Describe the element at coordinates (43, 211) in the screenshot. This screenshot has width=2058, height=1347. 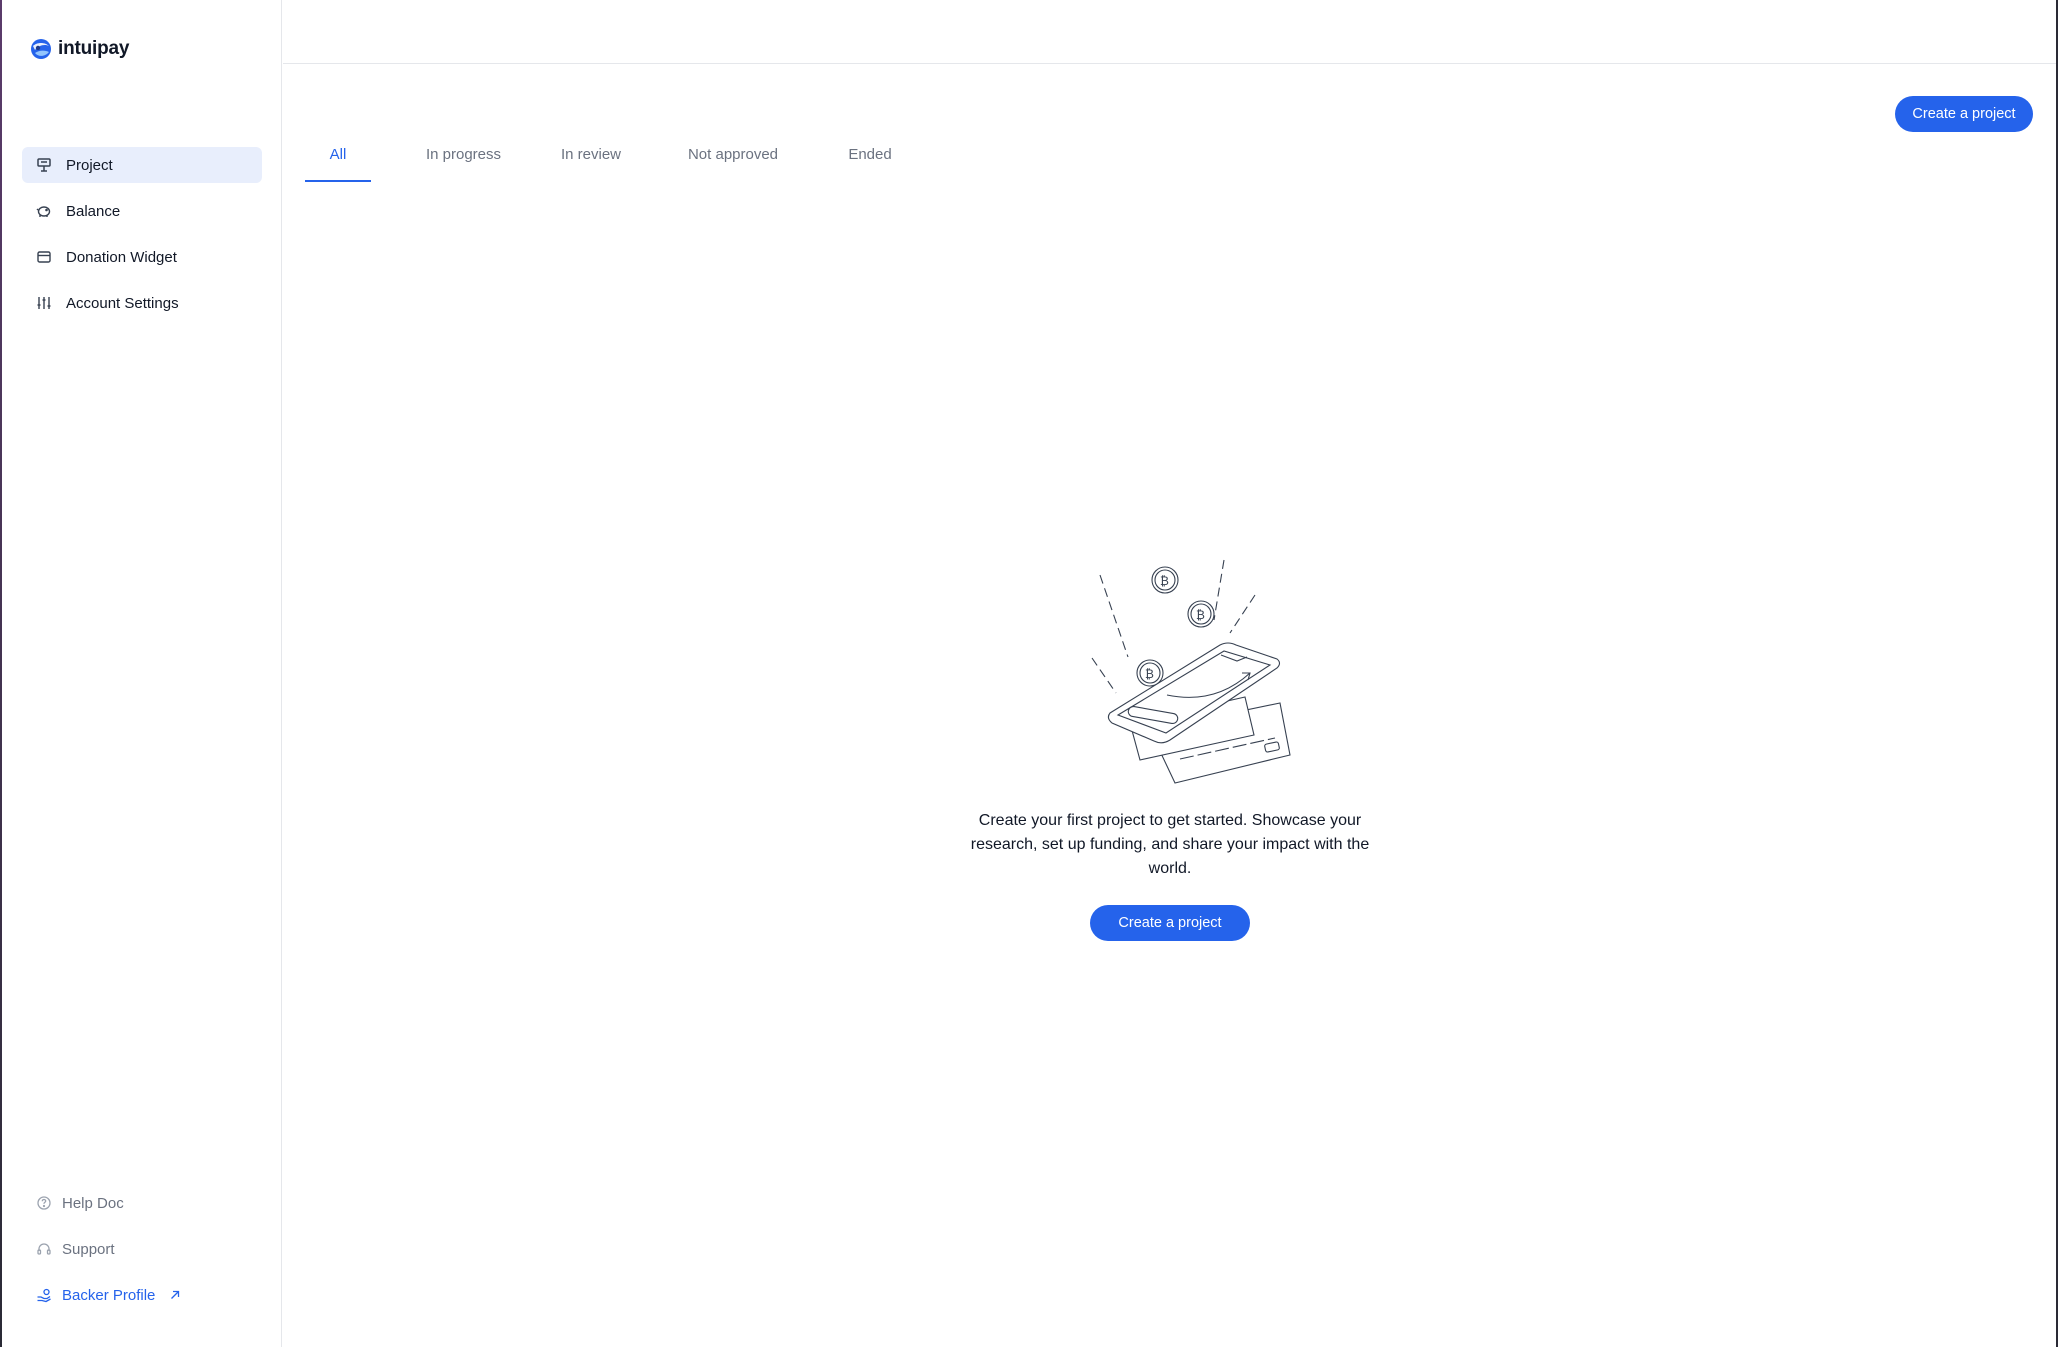
I see `piggy-bank-icon` at that location.